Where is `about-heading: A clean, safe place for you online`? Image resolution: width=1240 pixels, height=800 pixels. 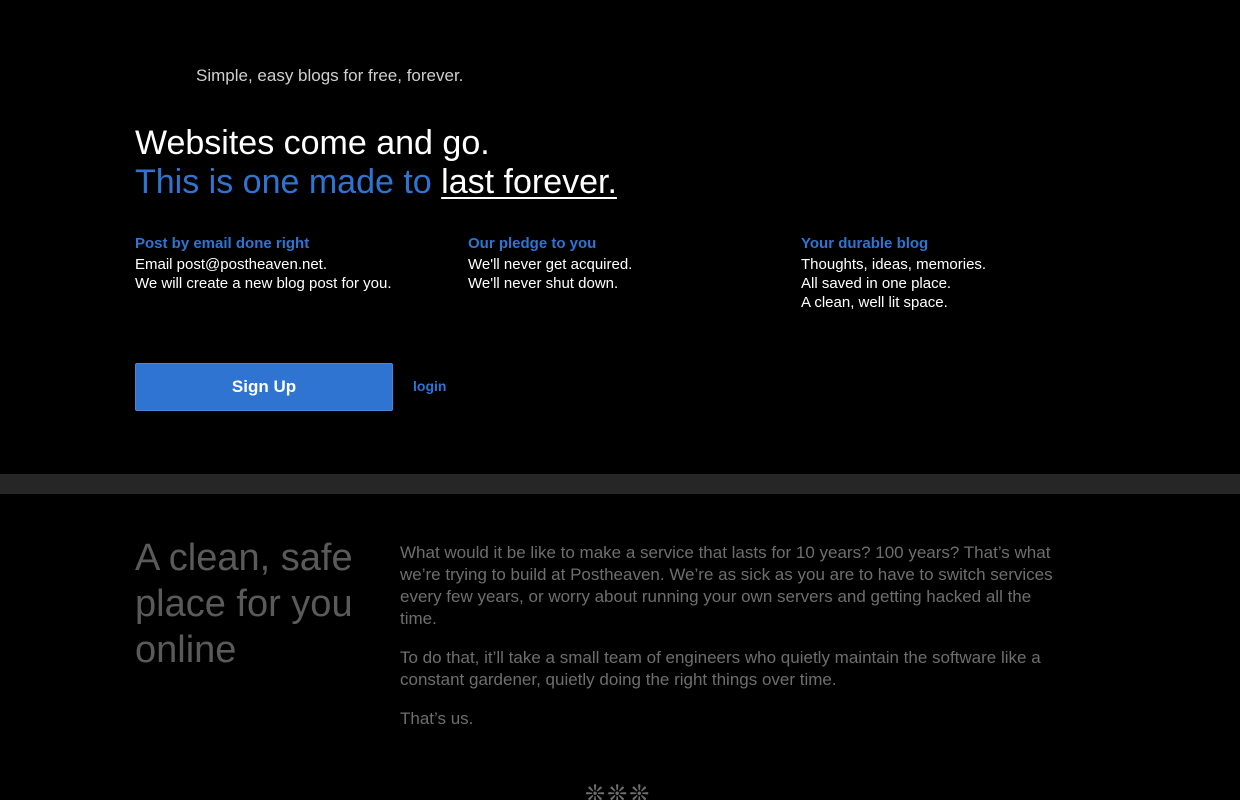
about-heading: A clean, safe place for you online is located at coordinates (244, 604).